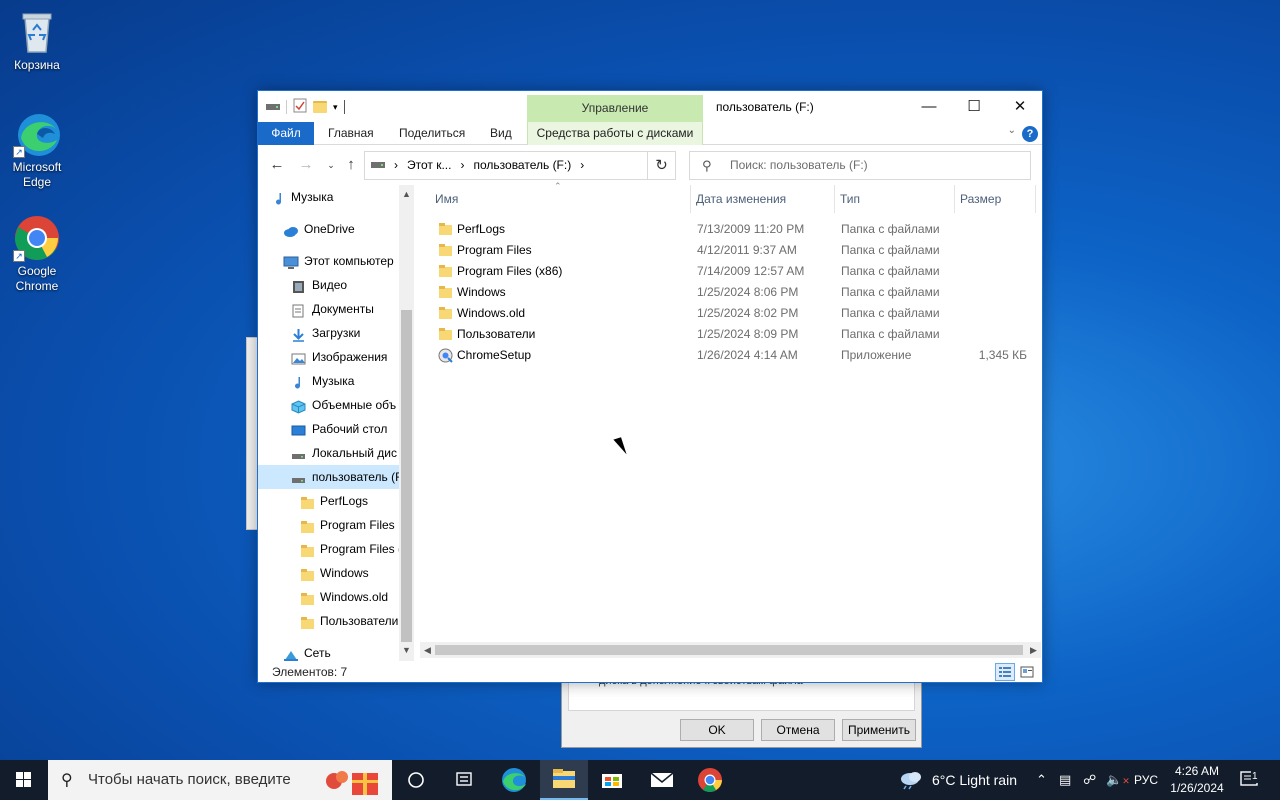 Image resolution: width=1280 pixels, height=800 pixels. What do you see at coordinates (1197, 771) in the screenshot?
I see `clock-time: 4:26 AM` at bounding box center [1197, 771].